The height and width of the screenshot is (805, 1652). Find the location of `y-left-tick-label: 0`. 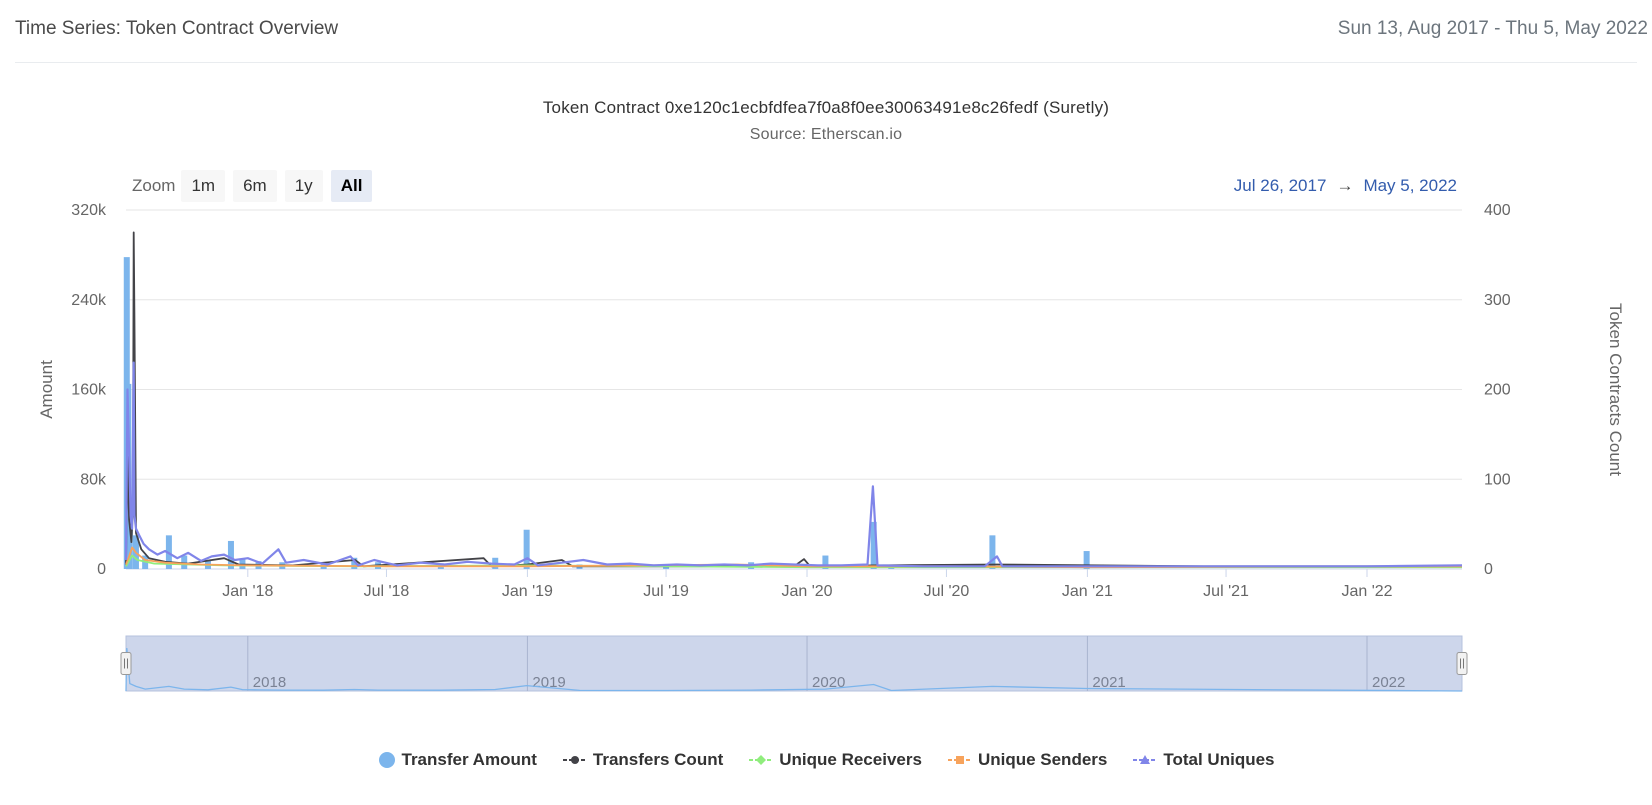

y-left-tick-label: 0 is located at coordinates (101, 569).